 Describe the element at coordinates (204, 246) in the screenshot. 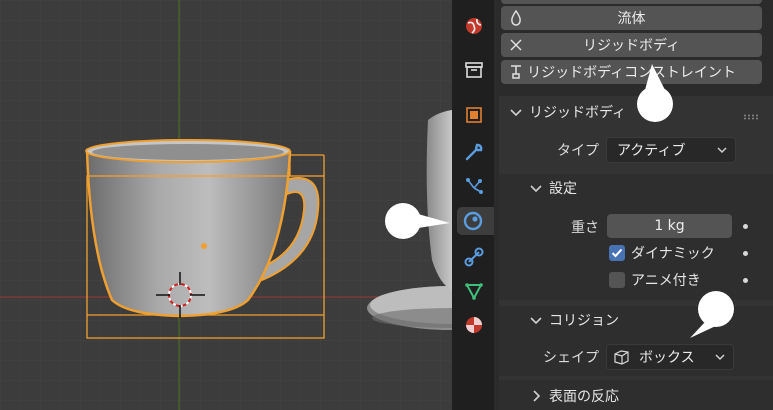

I see `object-origin` at that location.